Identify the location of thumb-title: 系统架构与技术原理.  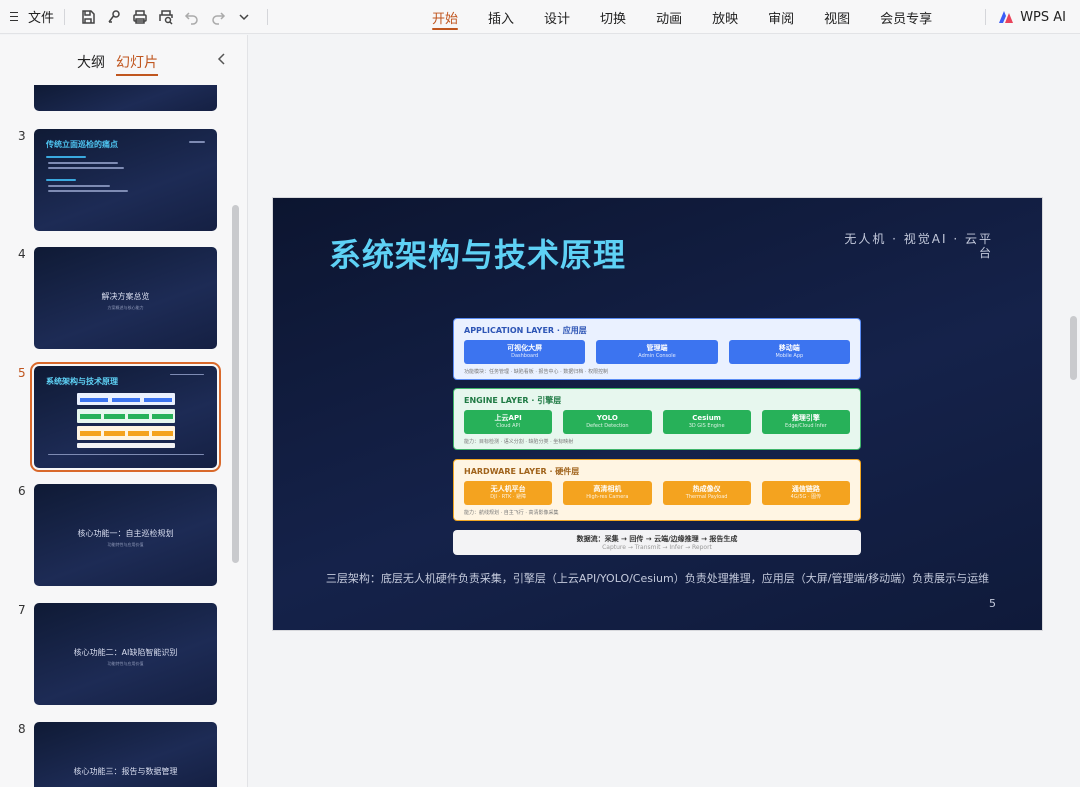
(82, 381).